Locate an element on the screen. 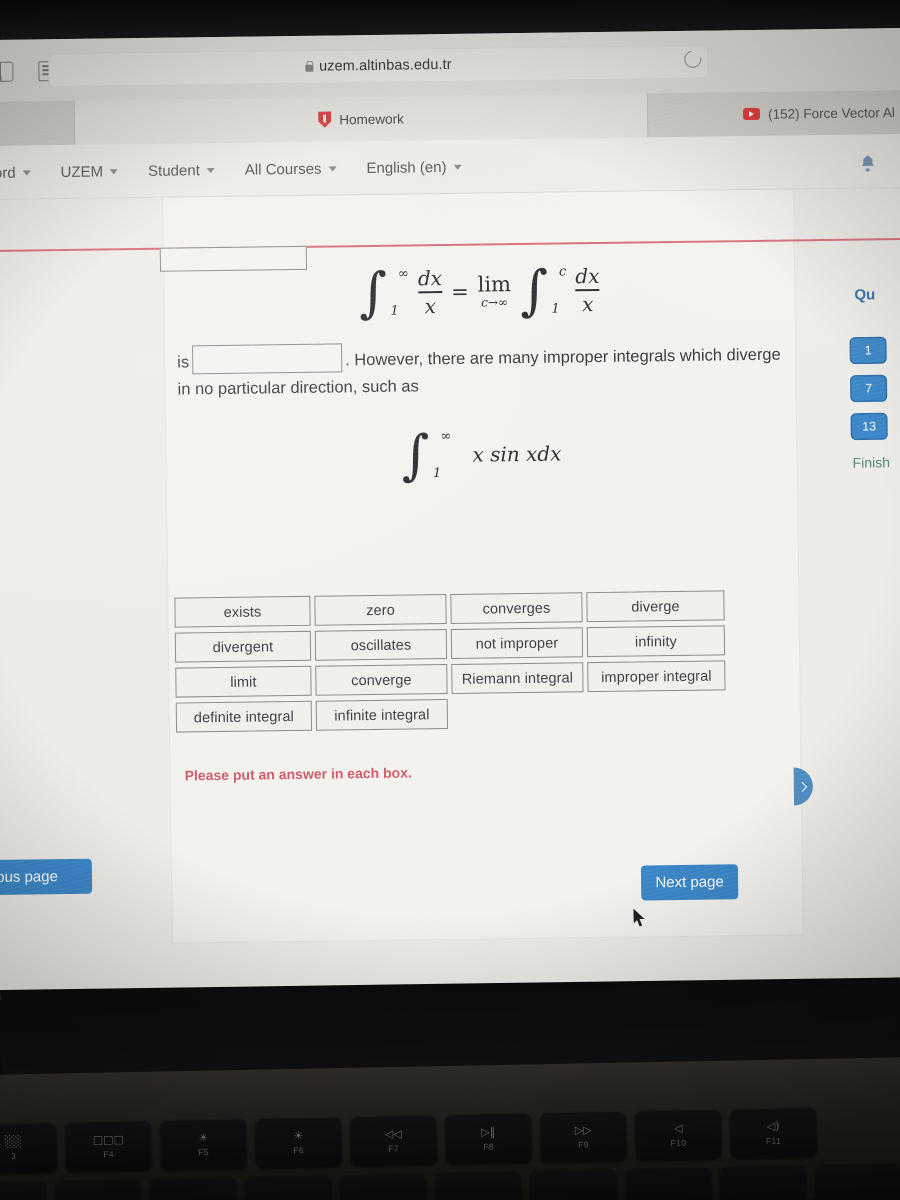 This screenshot has width=900, height=1200. answer-option-diverge: diverge is located at coordinates (655, 606).